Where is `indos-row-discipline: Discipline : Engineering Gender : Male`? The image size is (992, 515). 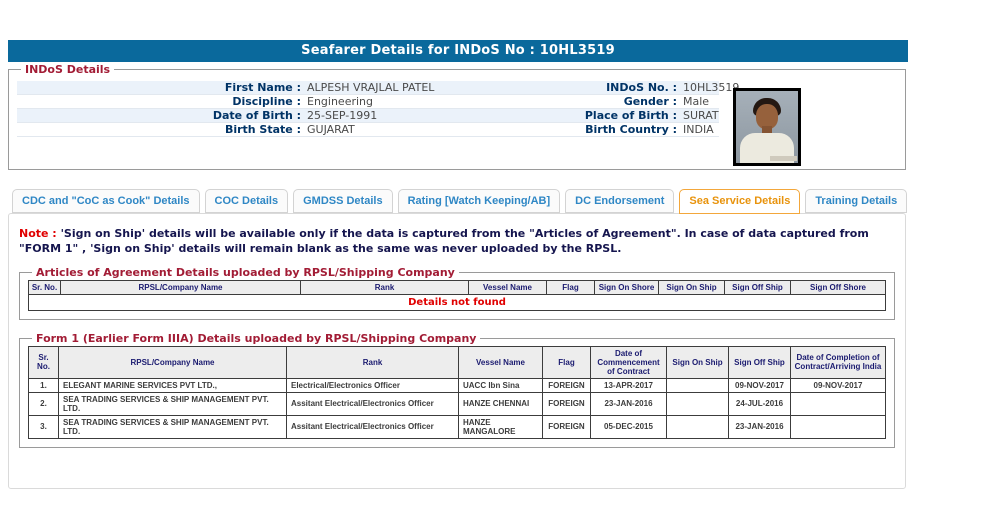 indos-row-discipline: Discipline : Engineering Gender : Male is located at coordinates (368, 102).